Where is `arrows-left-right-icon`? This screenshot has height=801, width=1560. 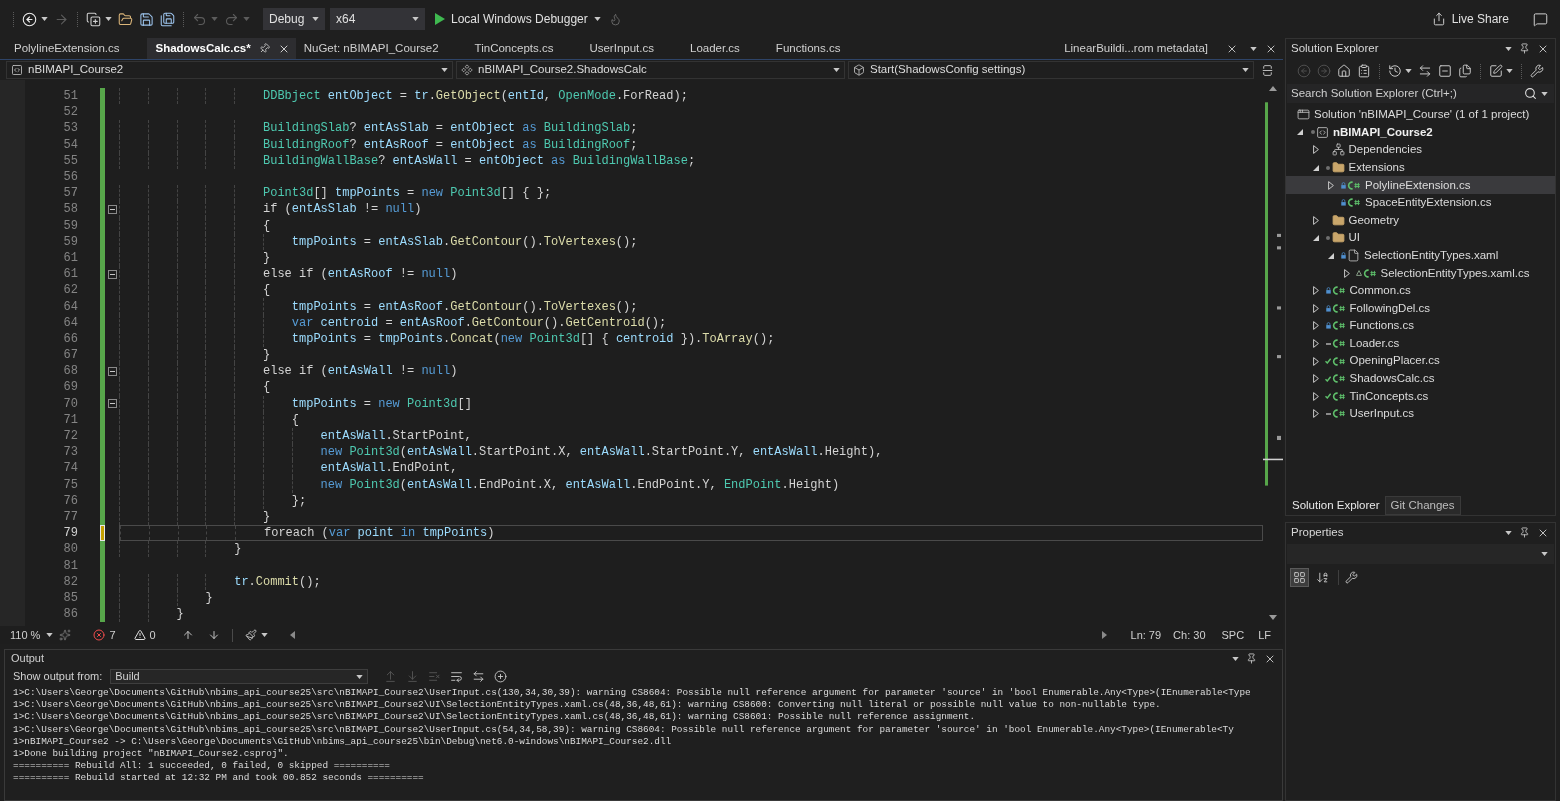 arrows-left-right-icon is located at coordinates (1425, 71).